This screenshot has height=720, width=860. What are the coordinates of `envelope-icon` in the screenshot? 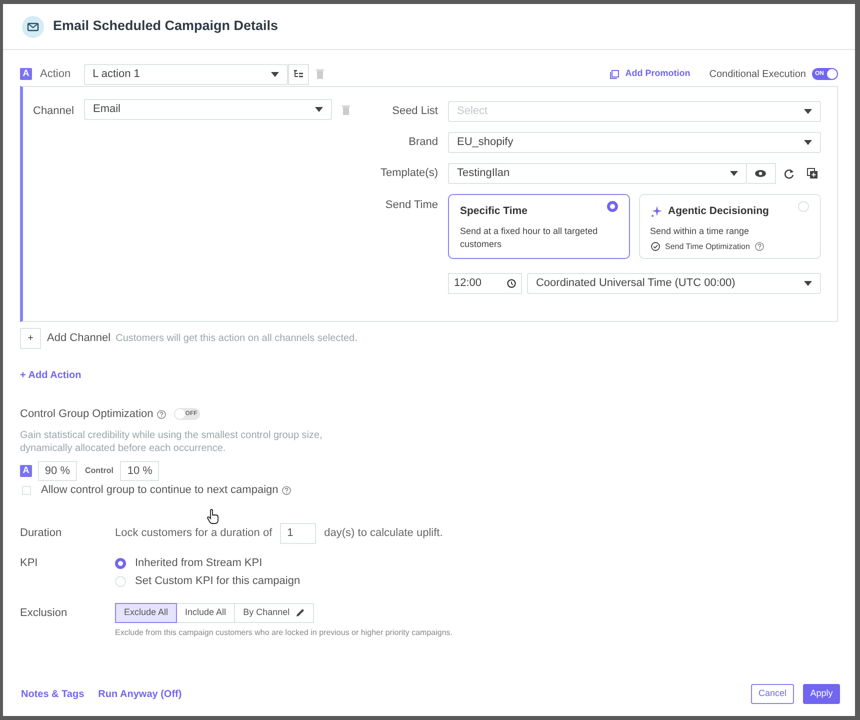 It's located at (33, 27).